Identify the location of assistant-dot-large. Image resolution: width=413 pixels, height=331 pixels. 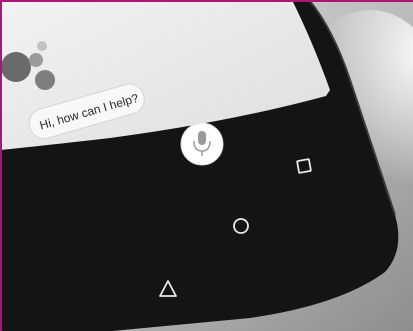
(16, 67).